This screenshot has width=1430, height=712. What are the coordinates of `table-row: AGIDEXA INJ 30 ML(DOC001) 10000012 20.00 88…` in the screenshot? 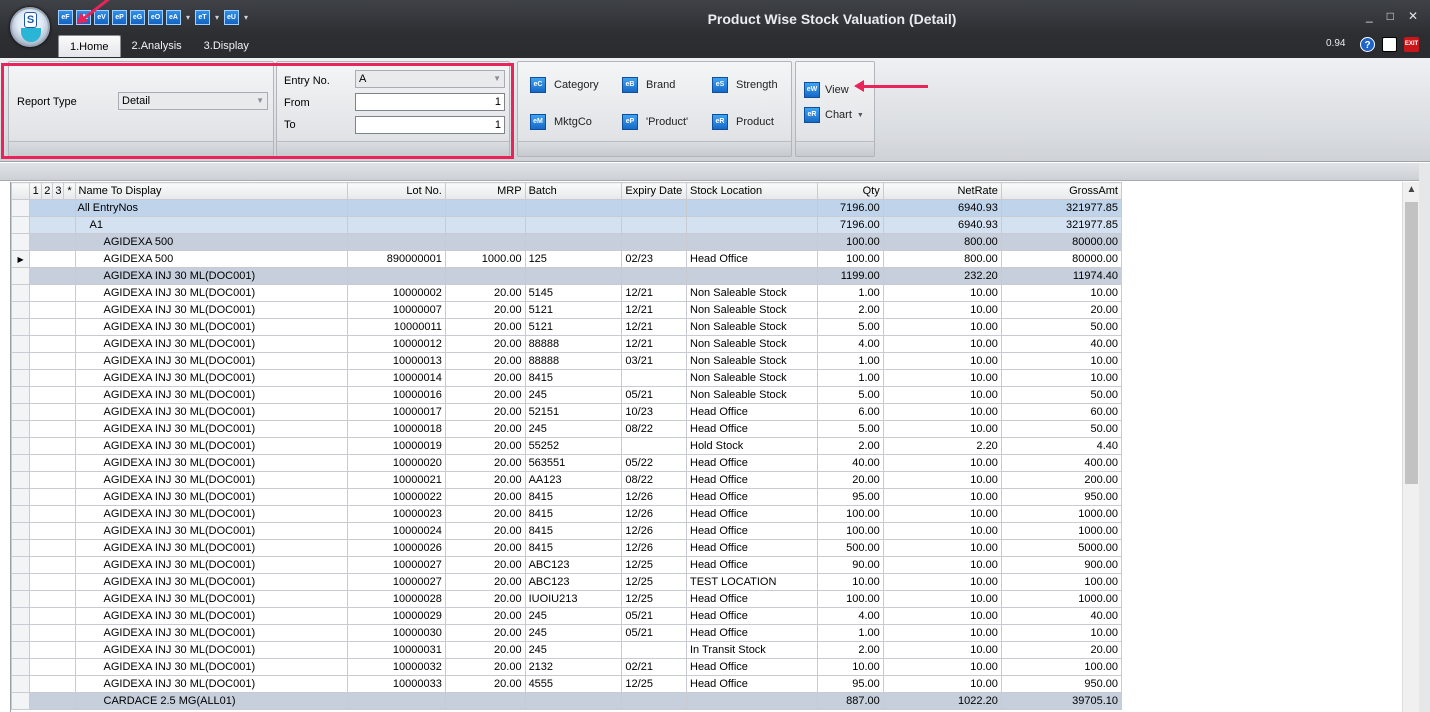 It's located at (566, 344).